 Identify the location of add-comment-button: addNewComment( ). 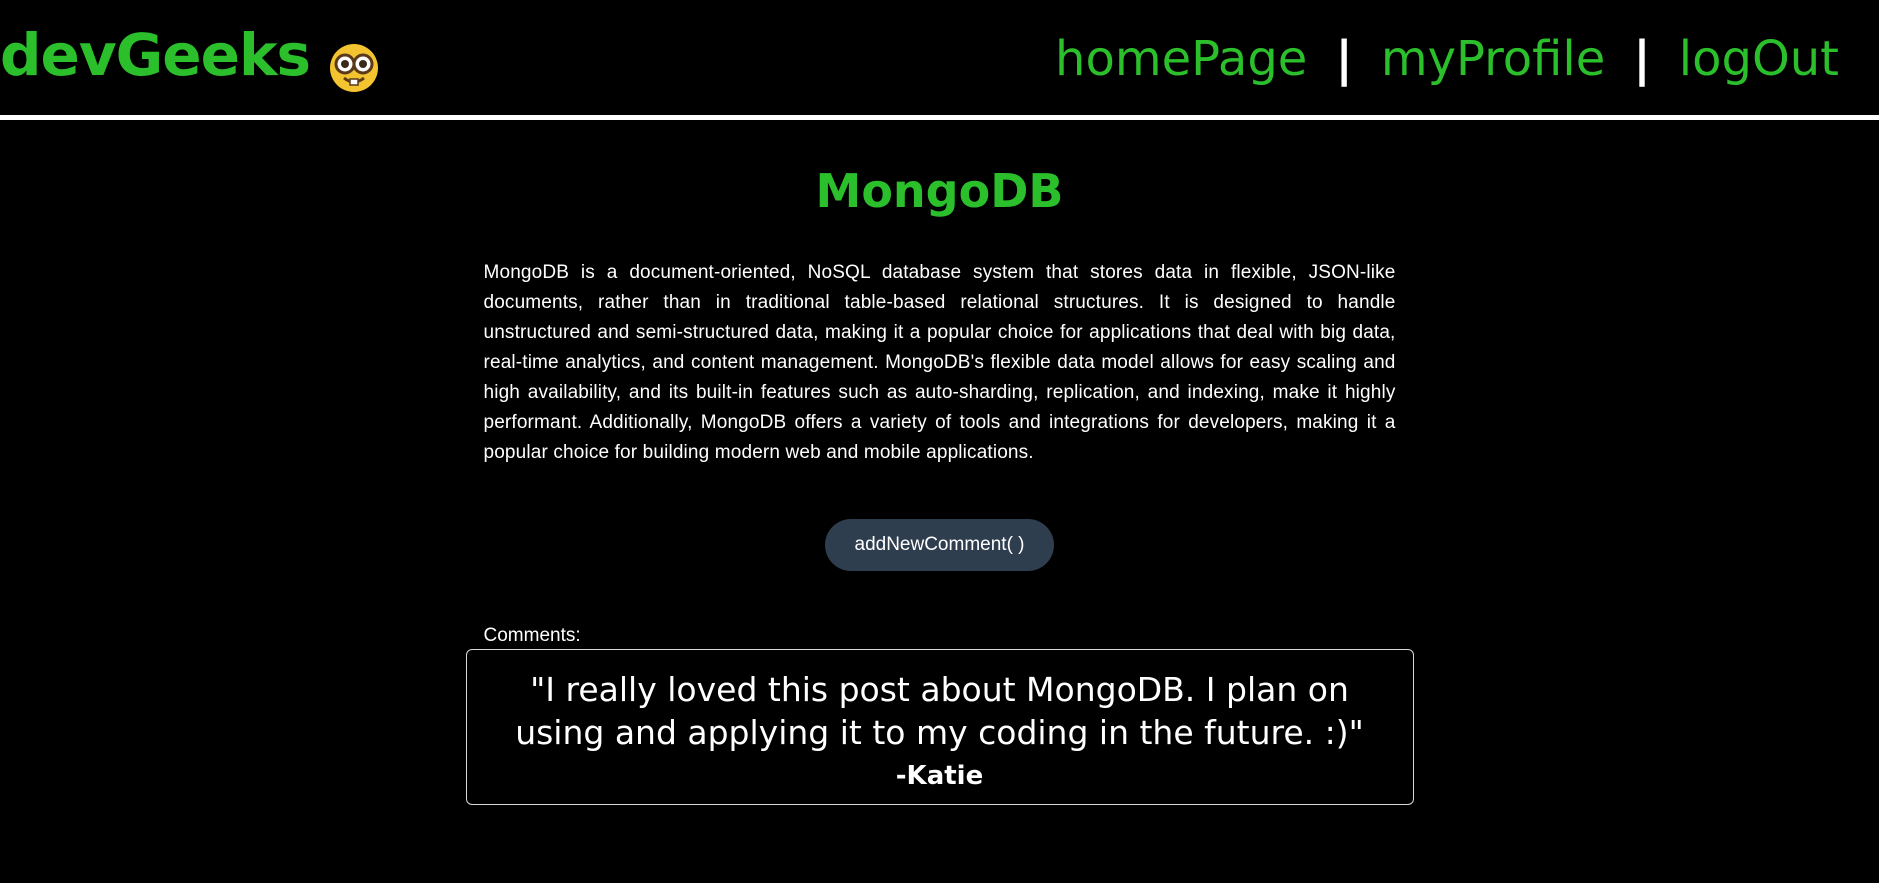
(939, 545).